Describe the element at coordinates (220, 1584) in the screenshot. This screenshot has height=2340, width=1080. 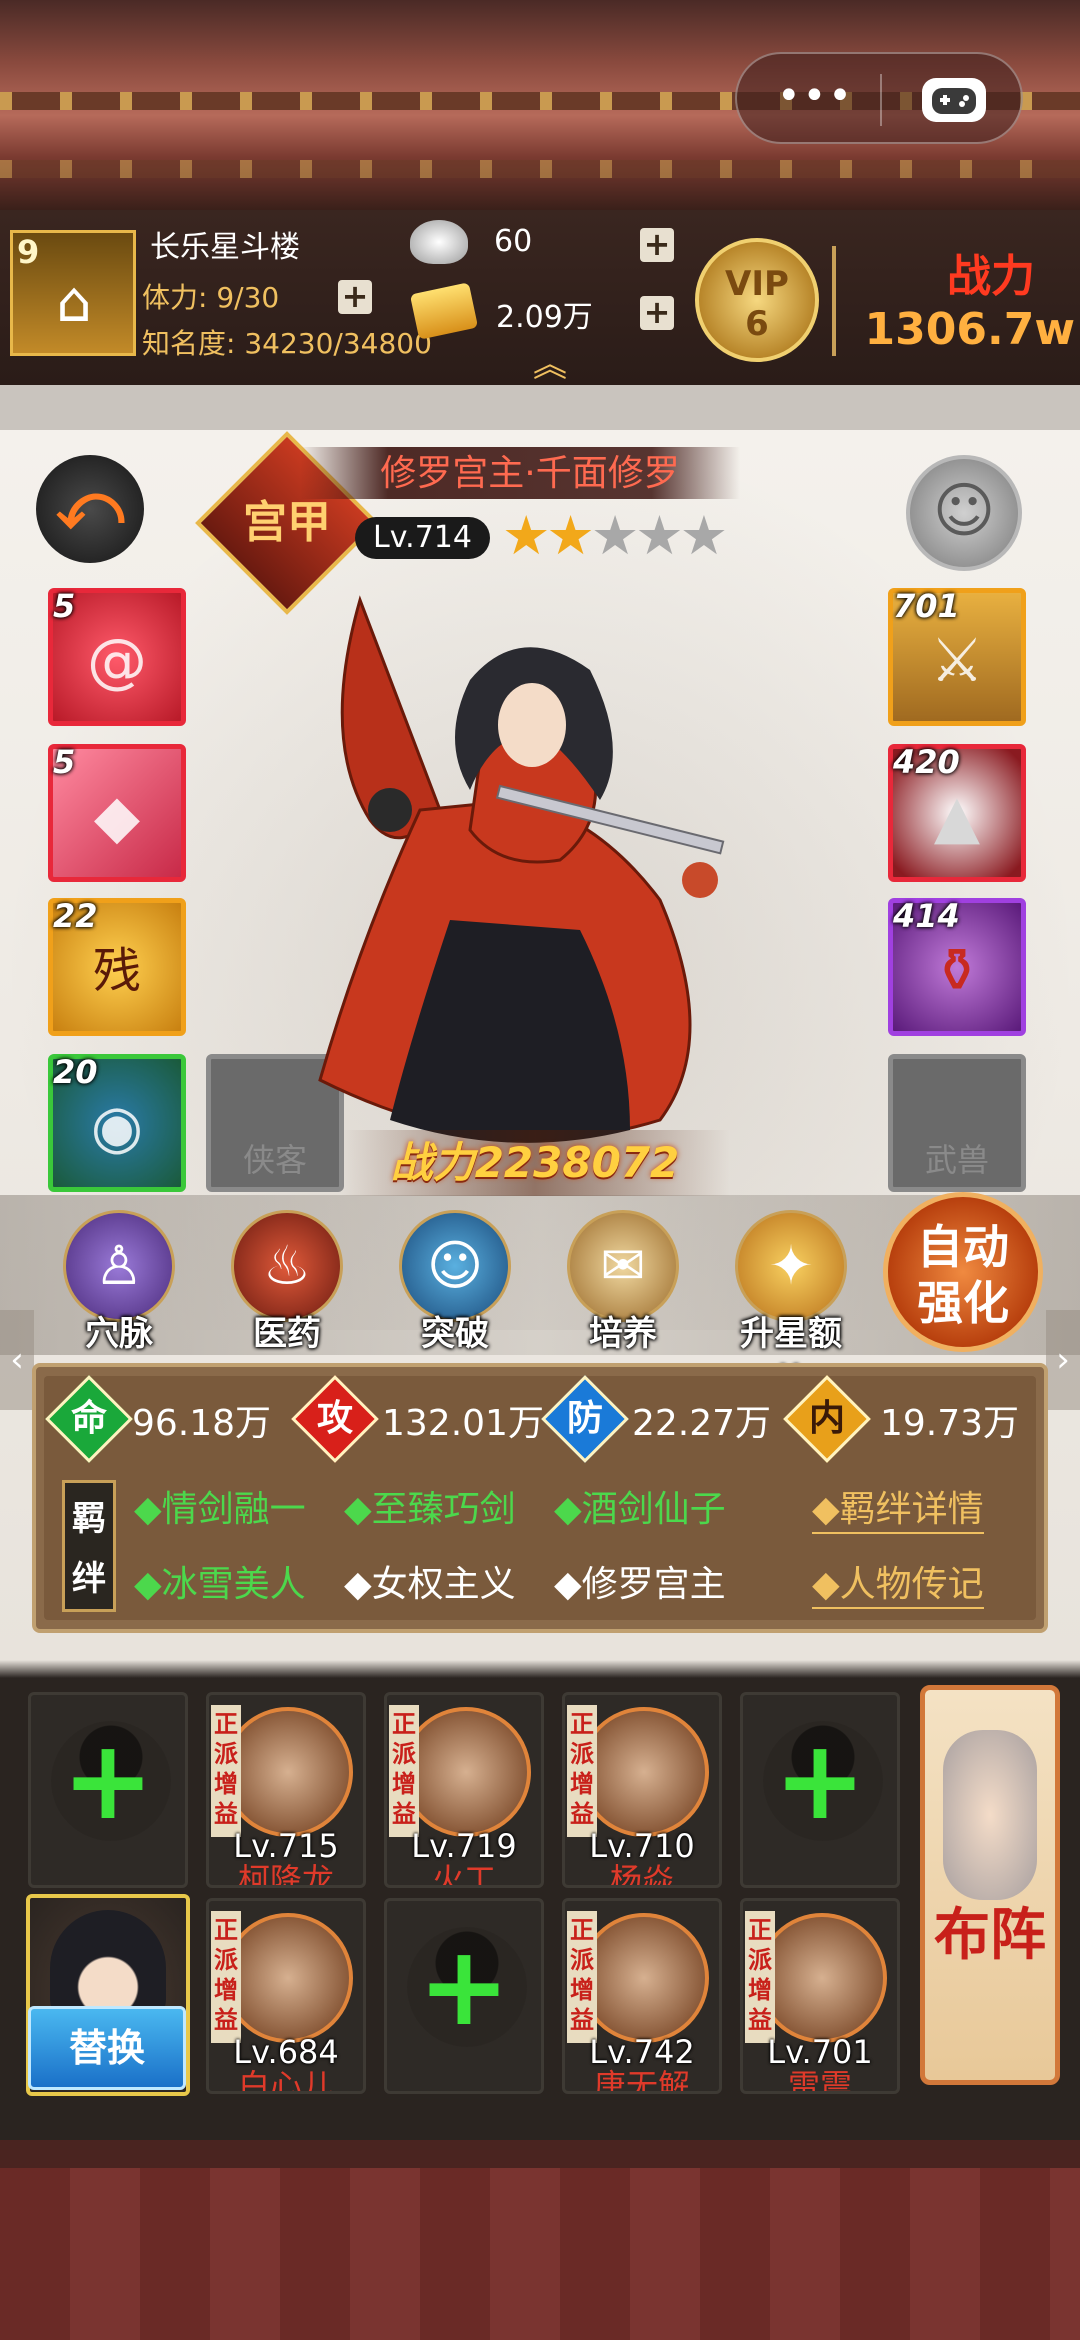
I see `bond-item: ◆冰雪美人` at that location.